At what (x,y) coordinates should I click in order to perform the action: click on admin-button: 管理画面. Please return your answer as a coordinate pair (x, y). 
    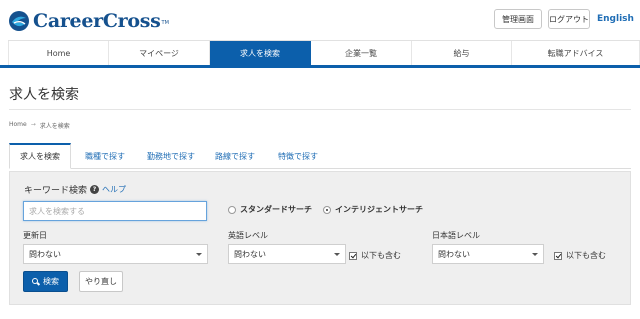
    Looking at the image, I should click on (518, 19).